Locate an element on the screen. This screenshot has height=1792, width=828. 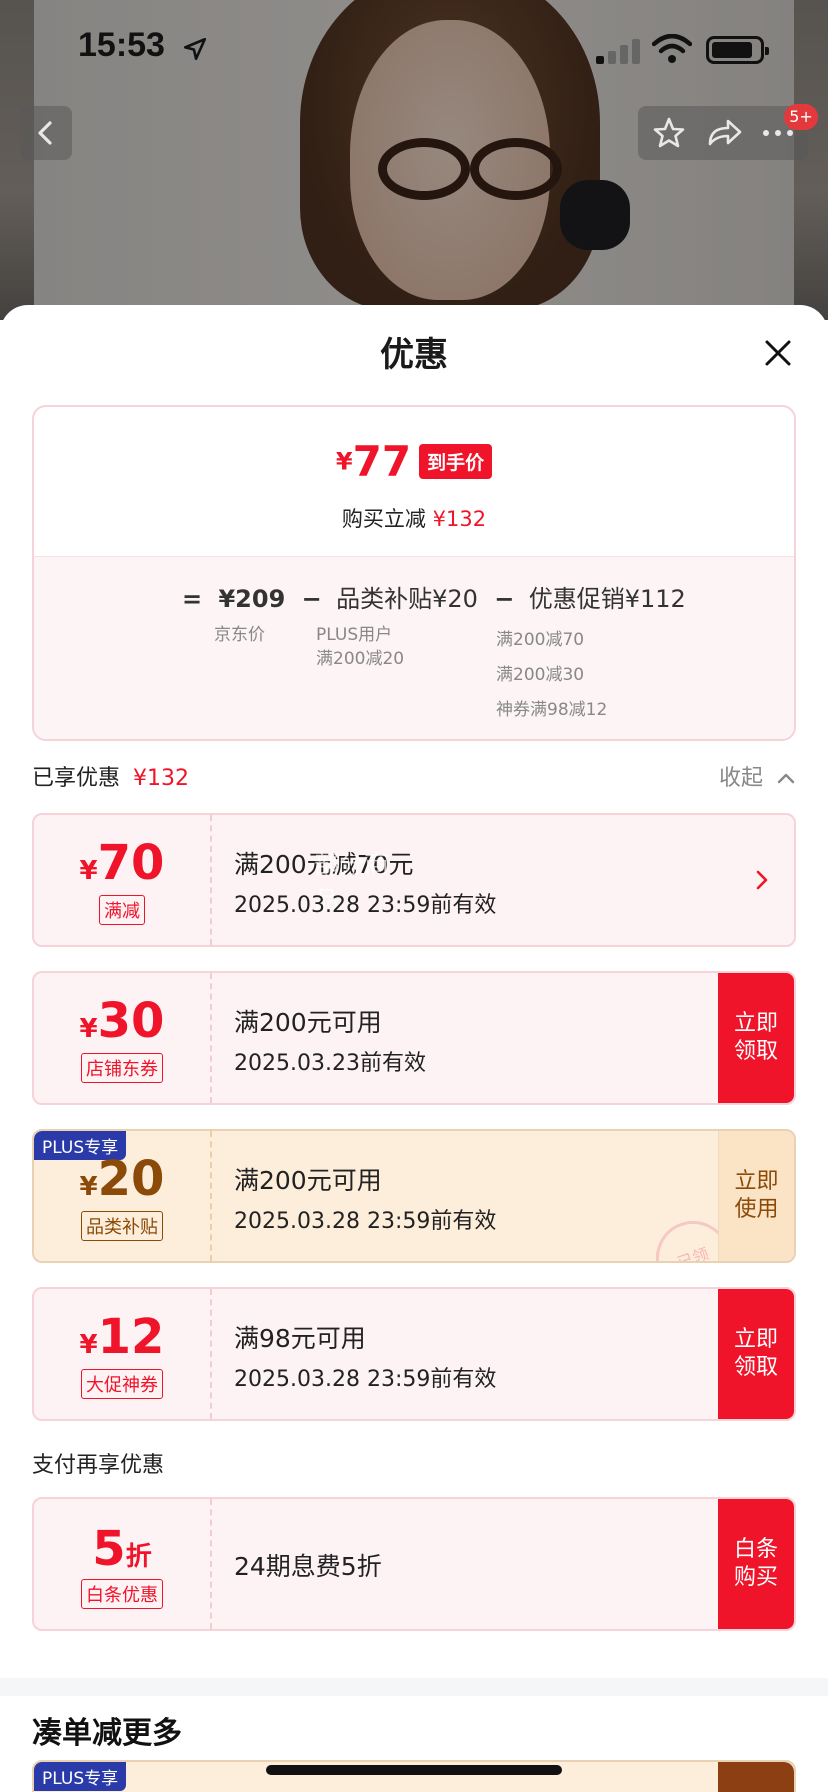
enjoyed-discount-row: 已享优惠 ¥132 is located at coordinates (110, 776).